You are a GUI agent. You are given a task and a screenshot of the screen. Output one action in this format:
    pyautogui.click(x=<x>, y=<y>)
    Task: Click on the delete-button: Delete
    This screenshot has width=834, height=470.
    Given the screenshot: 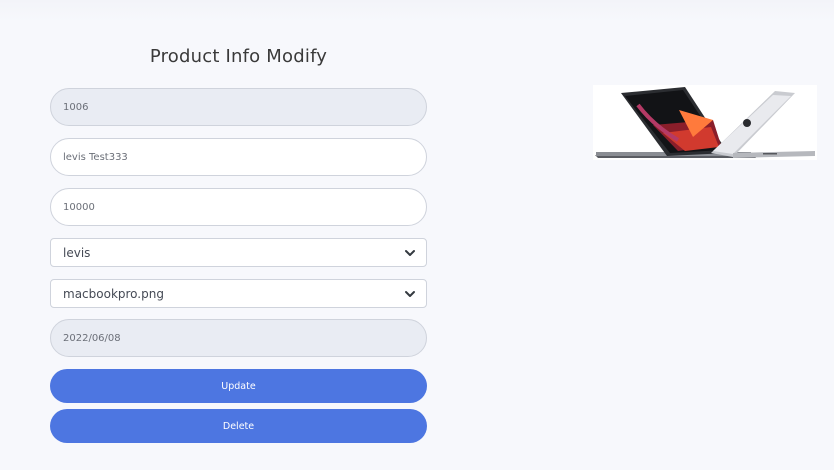 What is the action you would take?
    pyautogui.click(x=238, y=426)
    